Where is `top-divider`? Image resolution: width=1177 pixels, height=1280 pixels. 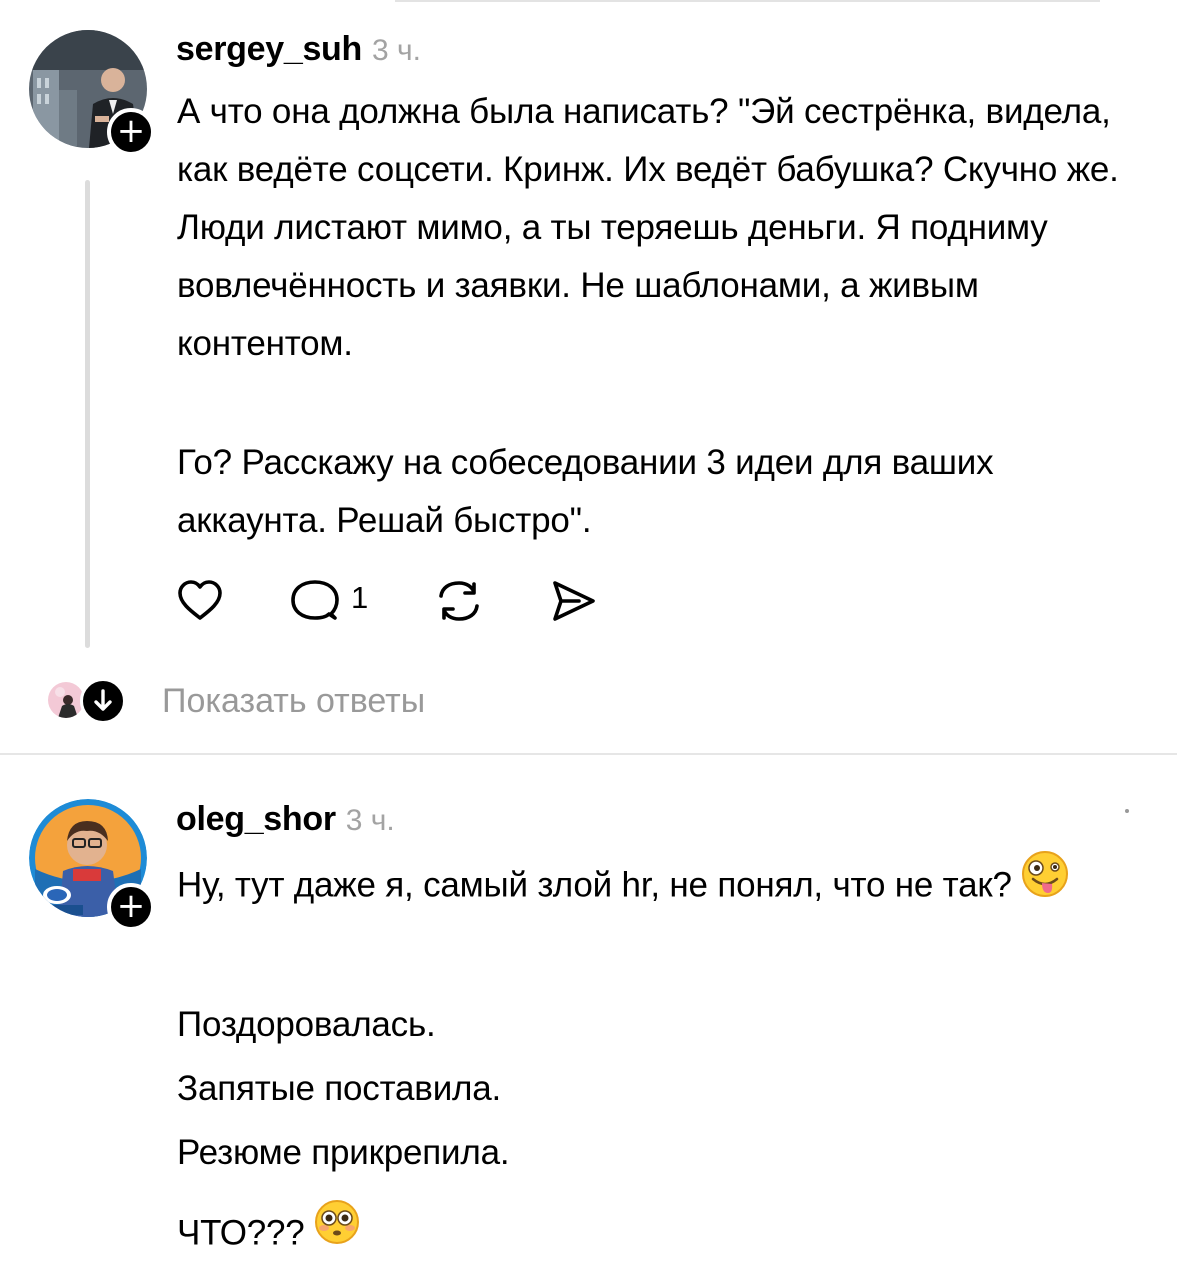 top-divider is located at coordinates (747, 1).